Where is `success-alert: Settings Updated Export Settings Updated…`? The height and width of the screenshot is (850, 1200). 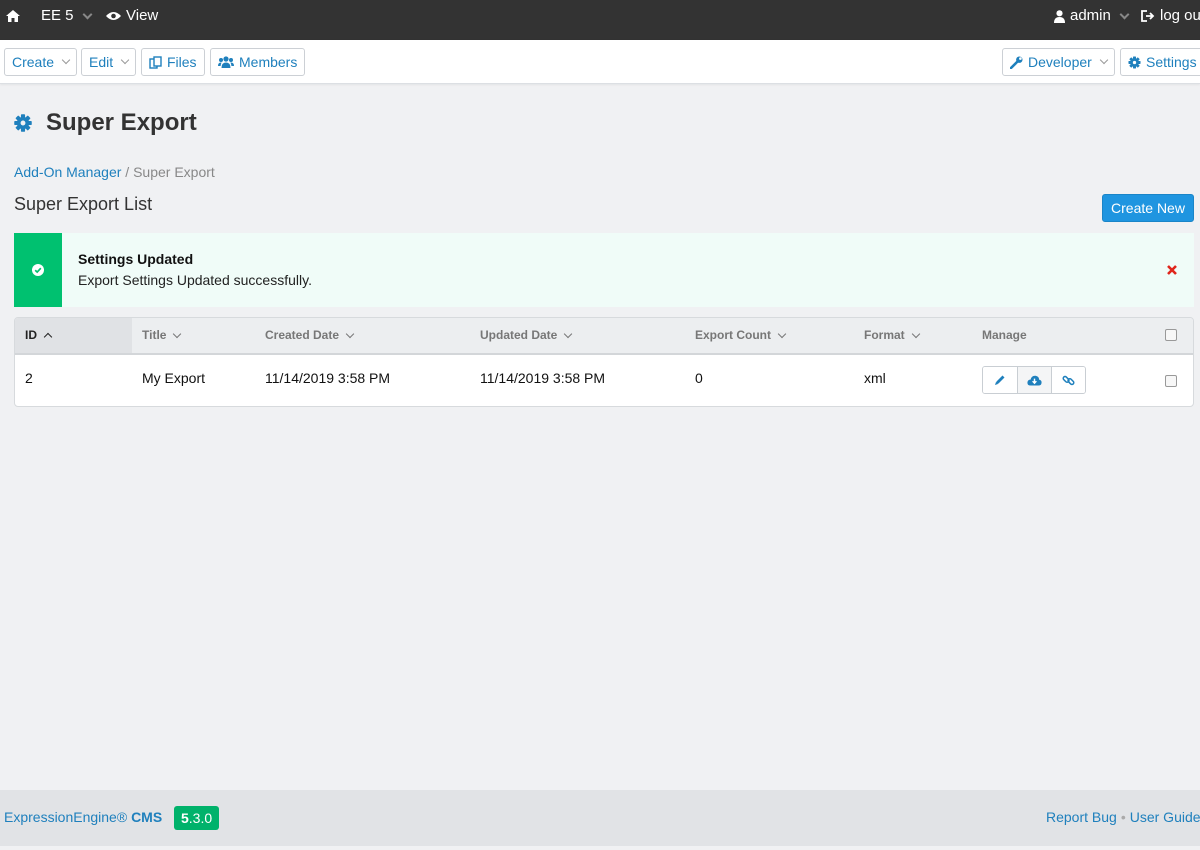
success-alert: Settings Updated Export Settings Updated… is located at coordinates (604, 270).